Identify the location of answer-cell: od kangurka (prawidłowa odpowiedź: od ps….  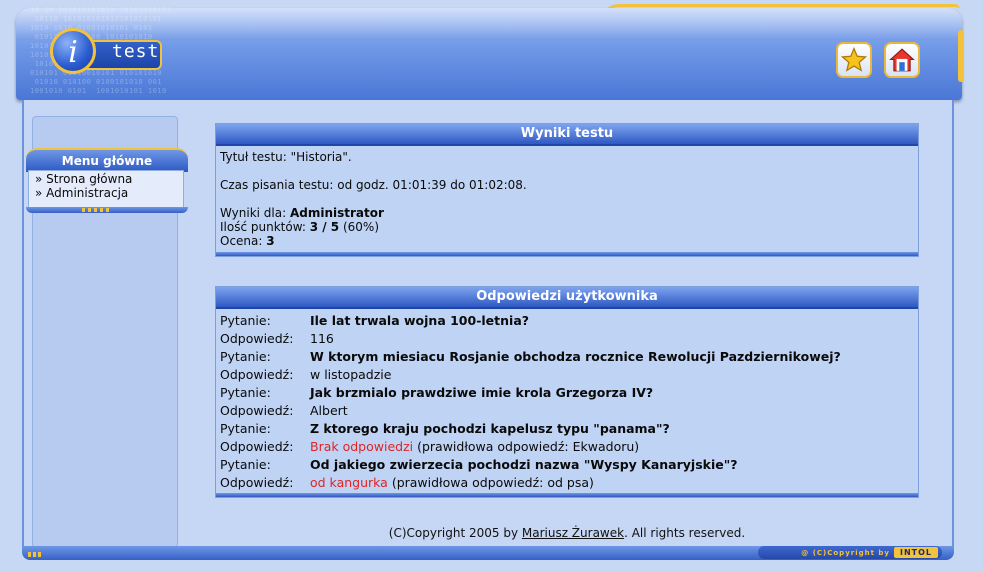
(575, 482).